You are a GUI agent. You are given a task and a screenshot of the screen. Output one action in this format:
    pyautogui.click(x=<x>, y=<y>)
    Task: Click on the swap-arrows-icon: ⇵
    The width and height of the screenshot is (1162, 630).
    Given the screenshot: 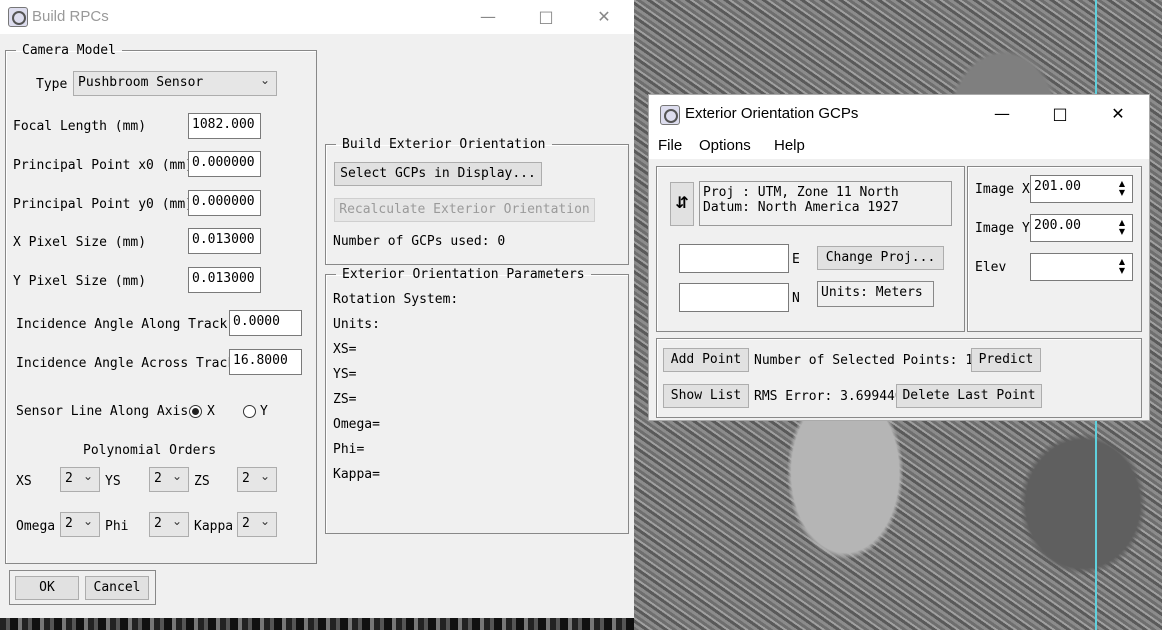 What is the action you would take?
    pyautogui.click(x=682, y=204)
    